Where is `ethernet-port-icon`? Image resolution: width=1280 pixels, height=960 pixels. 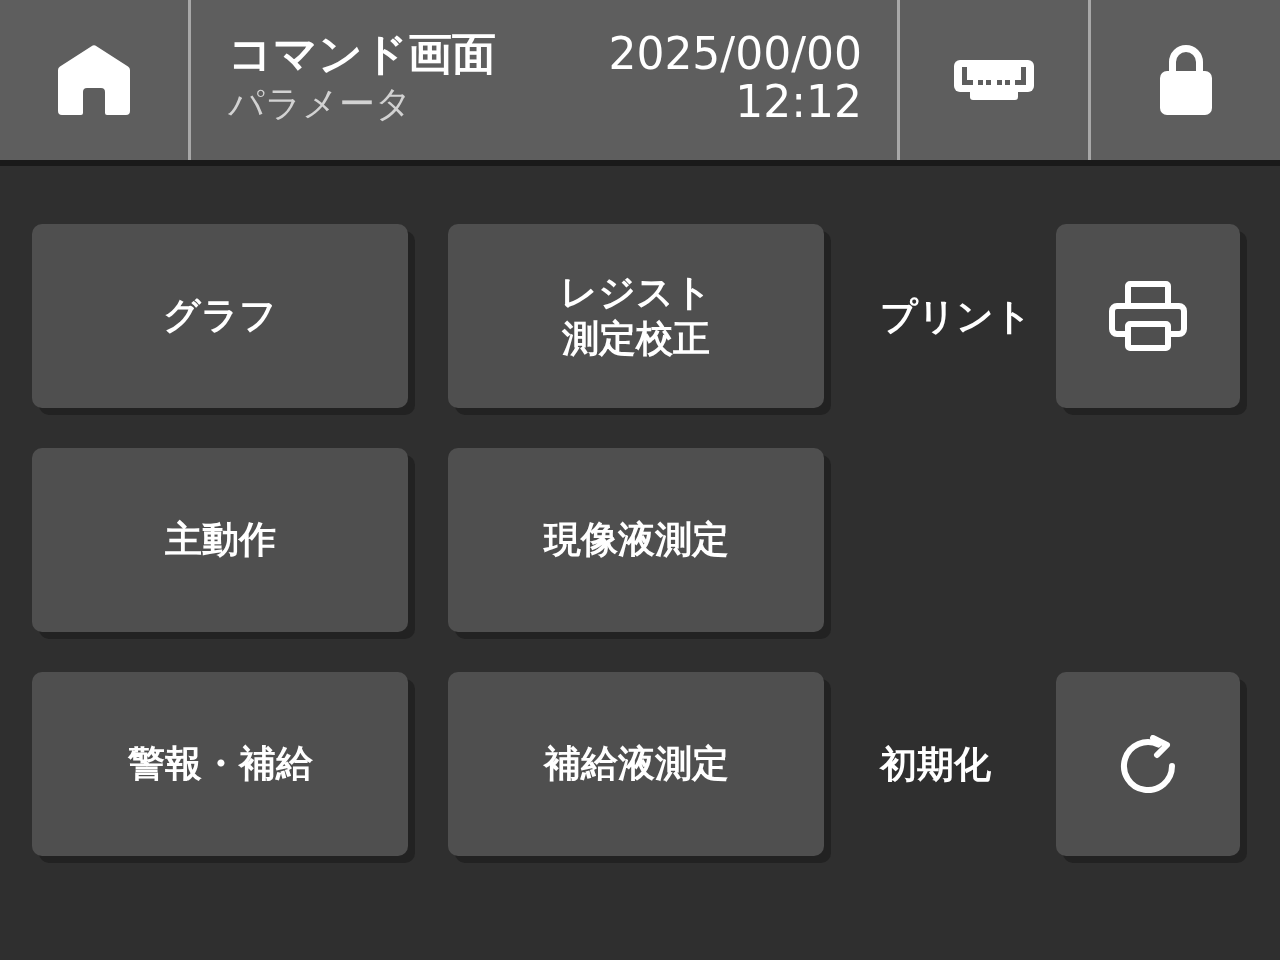
ethernet-port-icon is located at coordinates (994, 80).